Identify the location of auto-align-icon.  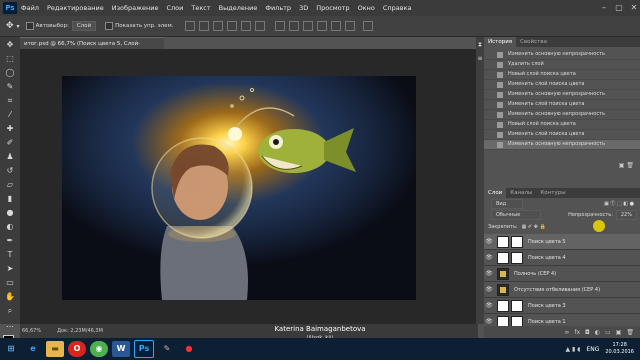
(368, 26).